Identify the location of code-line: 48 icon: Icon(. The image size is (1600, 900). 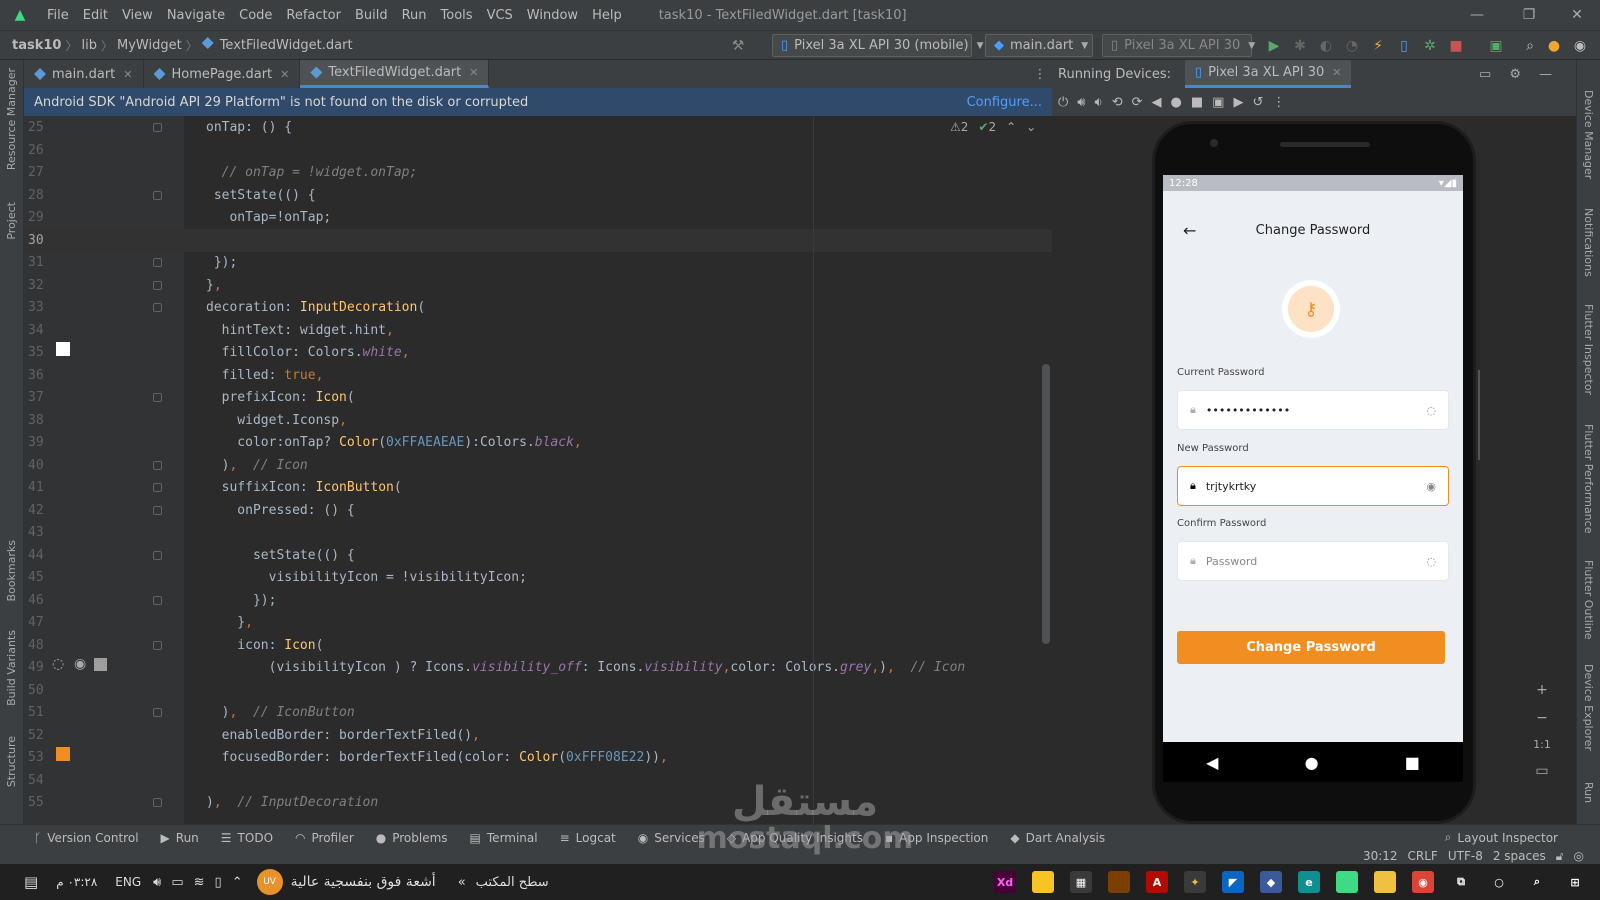
(538, 645).